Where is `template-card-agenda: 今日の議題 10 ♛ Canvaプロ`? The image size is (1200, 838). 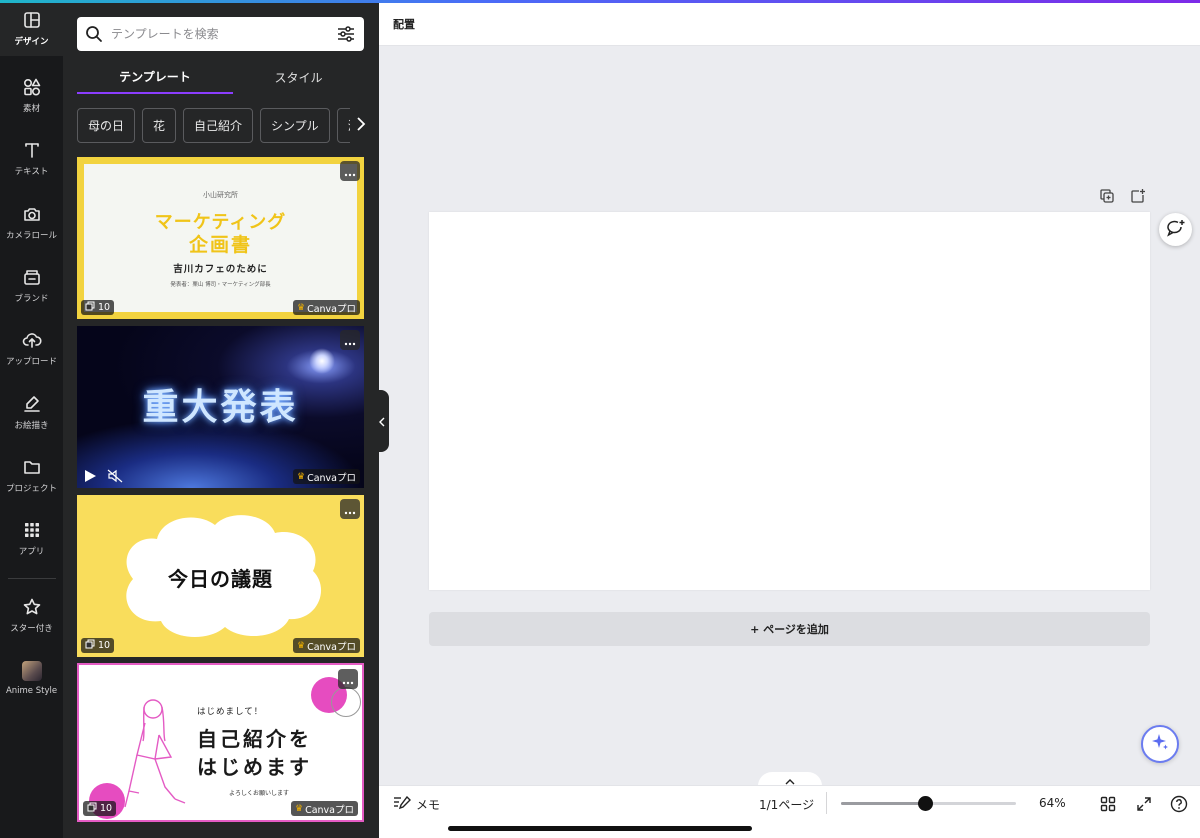
template-card-agenda: 今日の議題 10 ♛ Canvaプロ is located at coordinates (220, 576).